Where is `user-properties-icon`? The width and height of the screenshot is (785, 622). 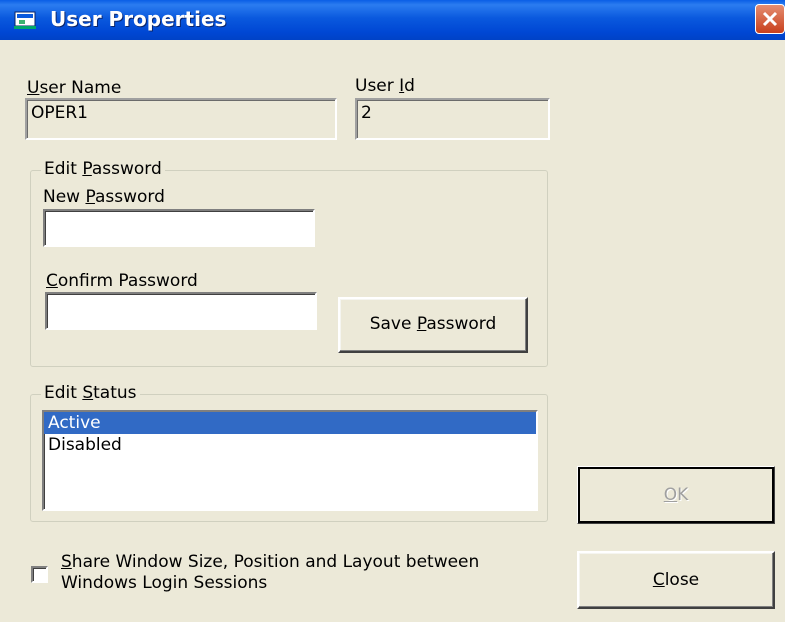
user-properties-icon is located at coordinates (25, 20).